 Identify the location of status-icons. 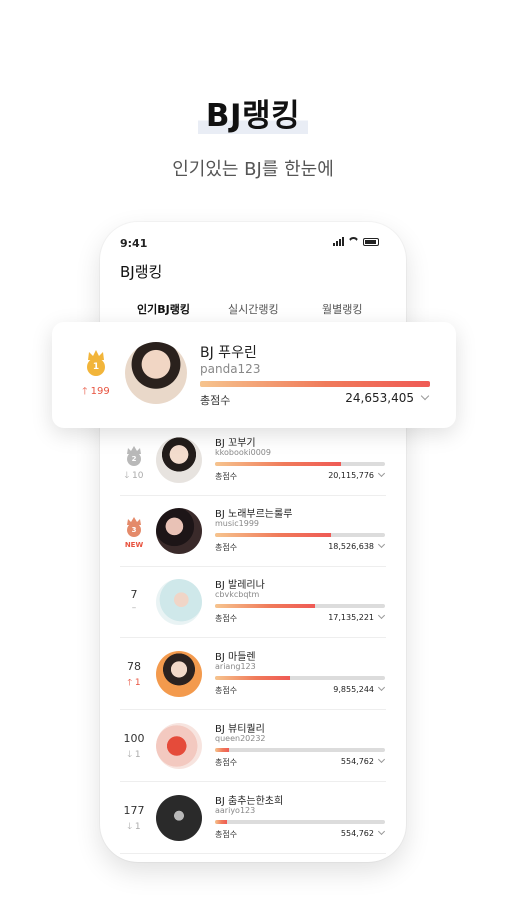
(356, 241).